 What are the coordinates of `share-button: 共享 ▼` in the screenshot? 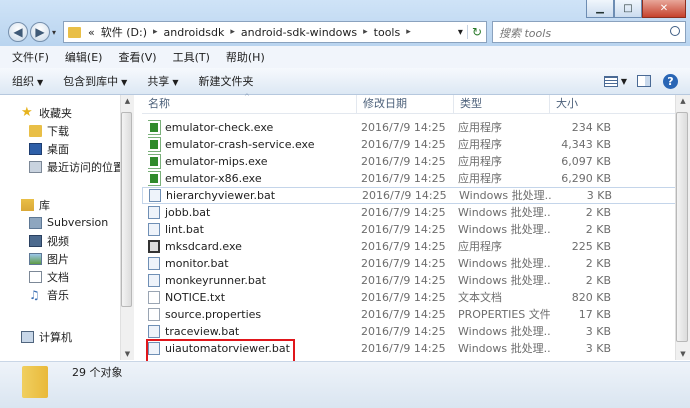 It's located at (162, 81).